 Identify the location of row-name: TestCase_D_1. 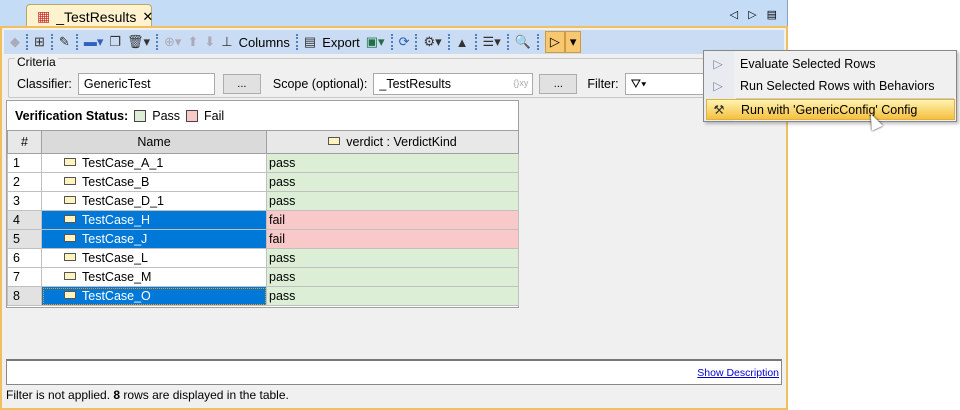
(154, 201).